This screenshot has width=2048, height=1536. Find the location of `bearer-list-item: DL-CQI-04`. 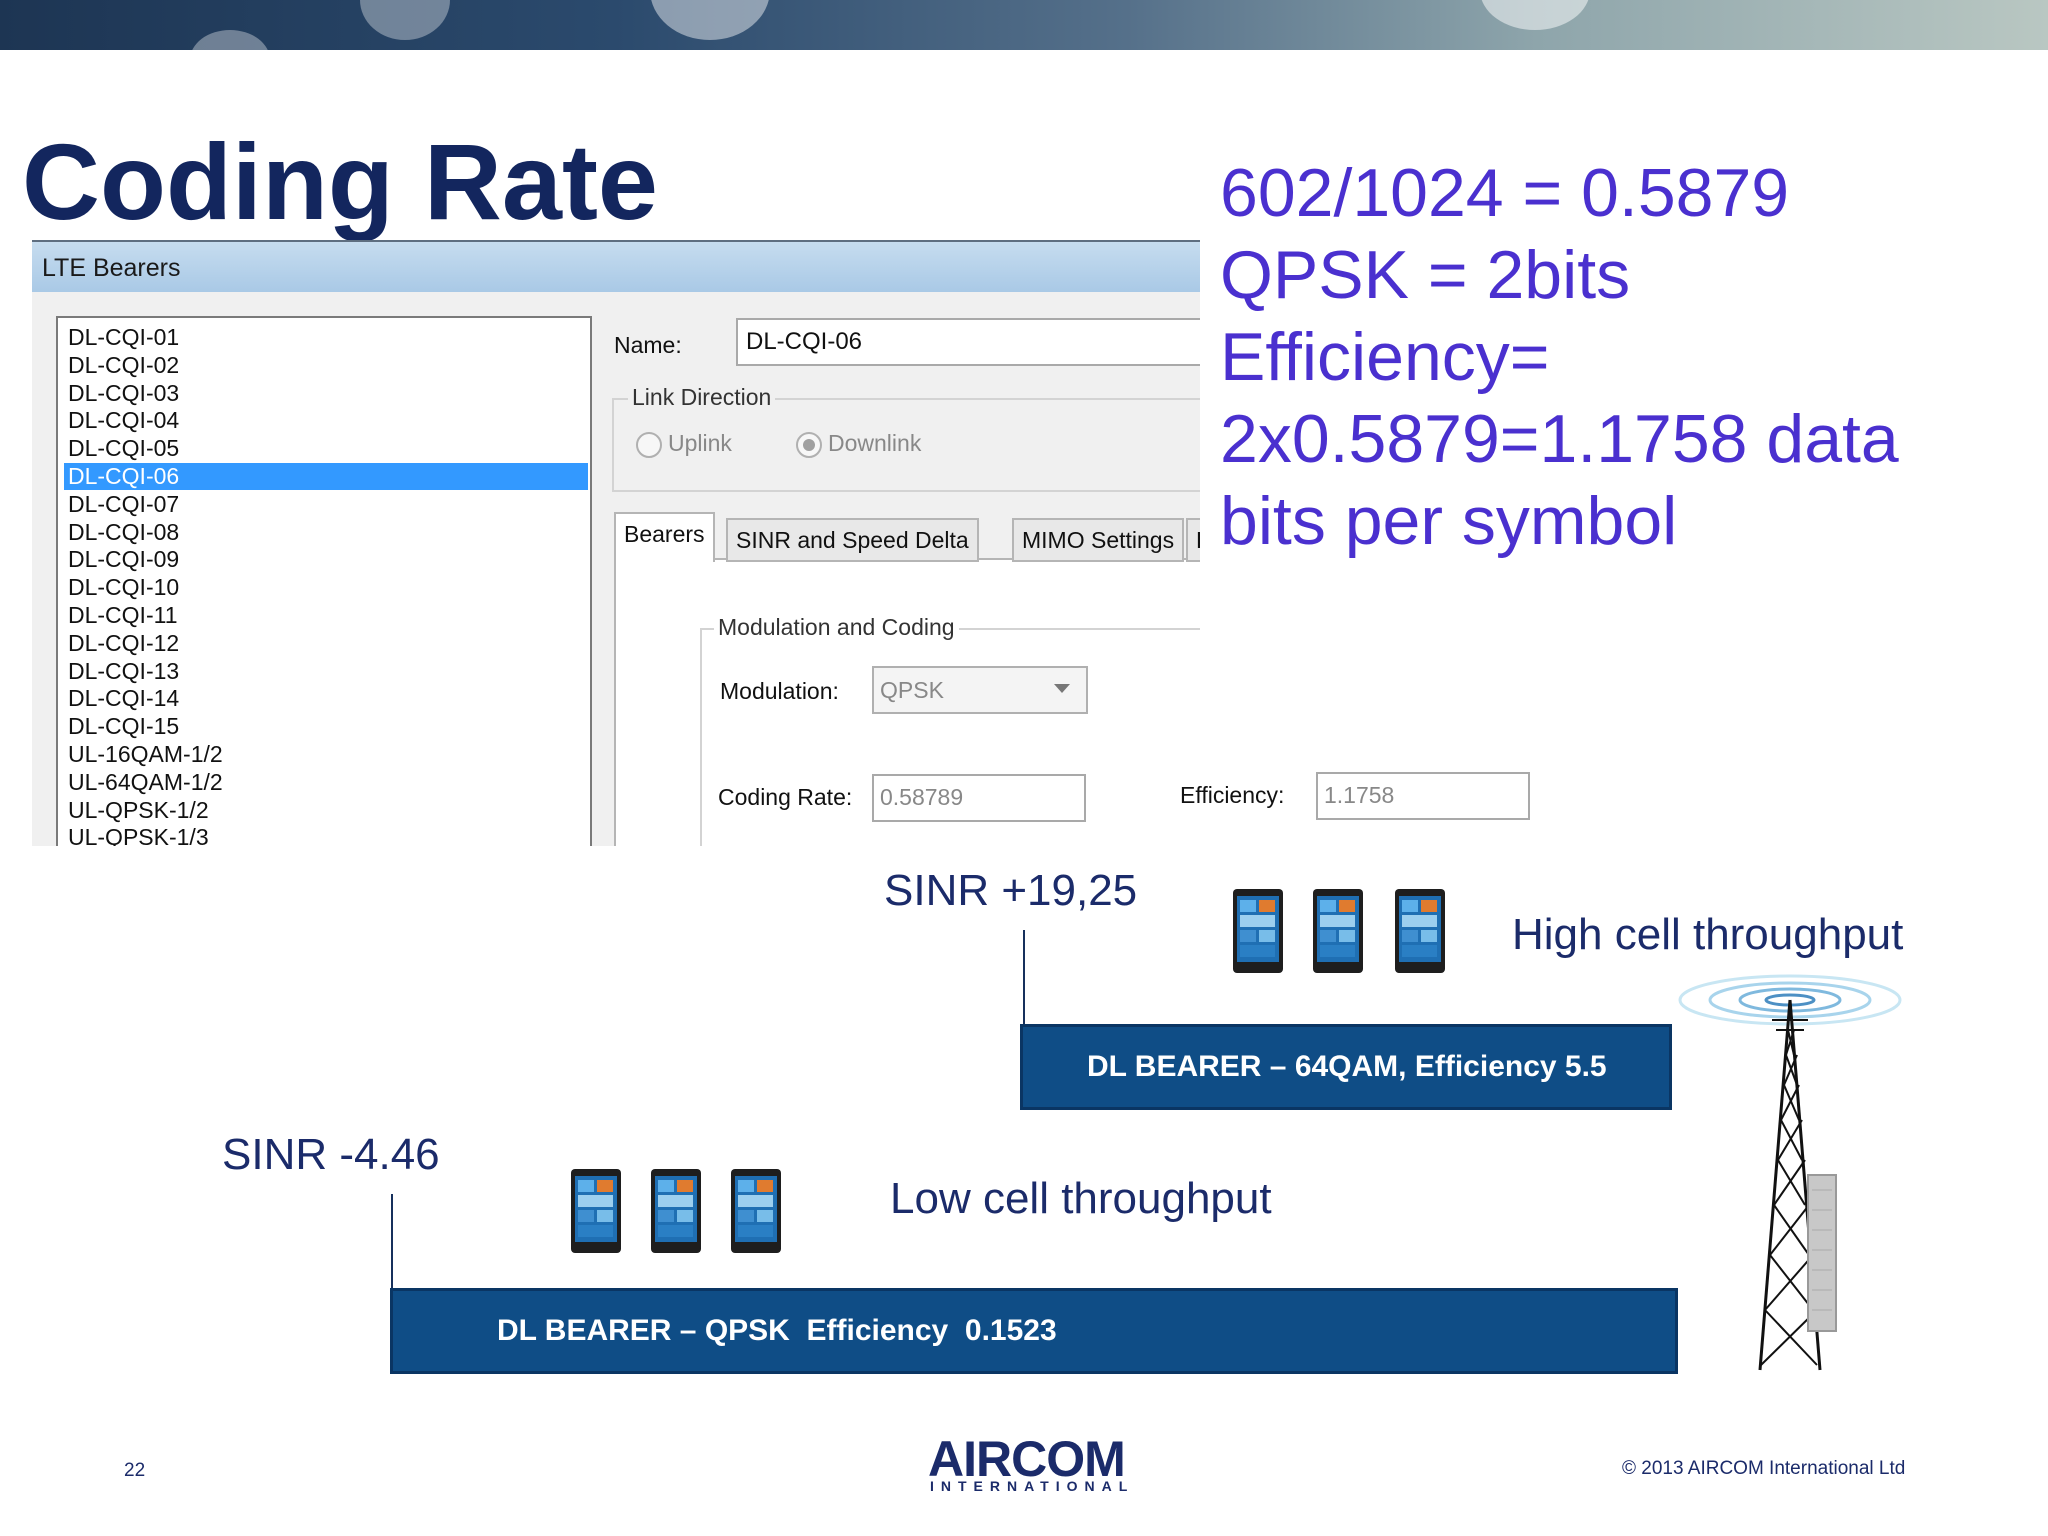

bearer-list-item: DL-CQI-04 is located at coordinates (326, 420).